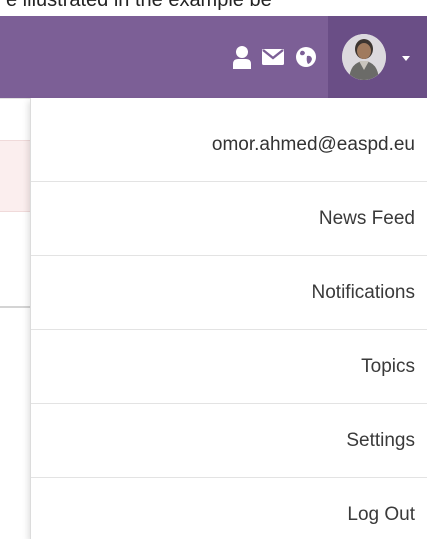 The width and height of the screenshot is (427, 539). Describe the element at coordinates (139, 5) in the screenshot. I see `caption-text: e illustrated in the example be` at that location.